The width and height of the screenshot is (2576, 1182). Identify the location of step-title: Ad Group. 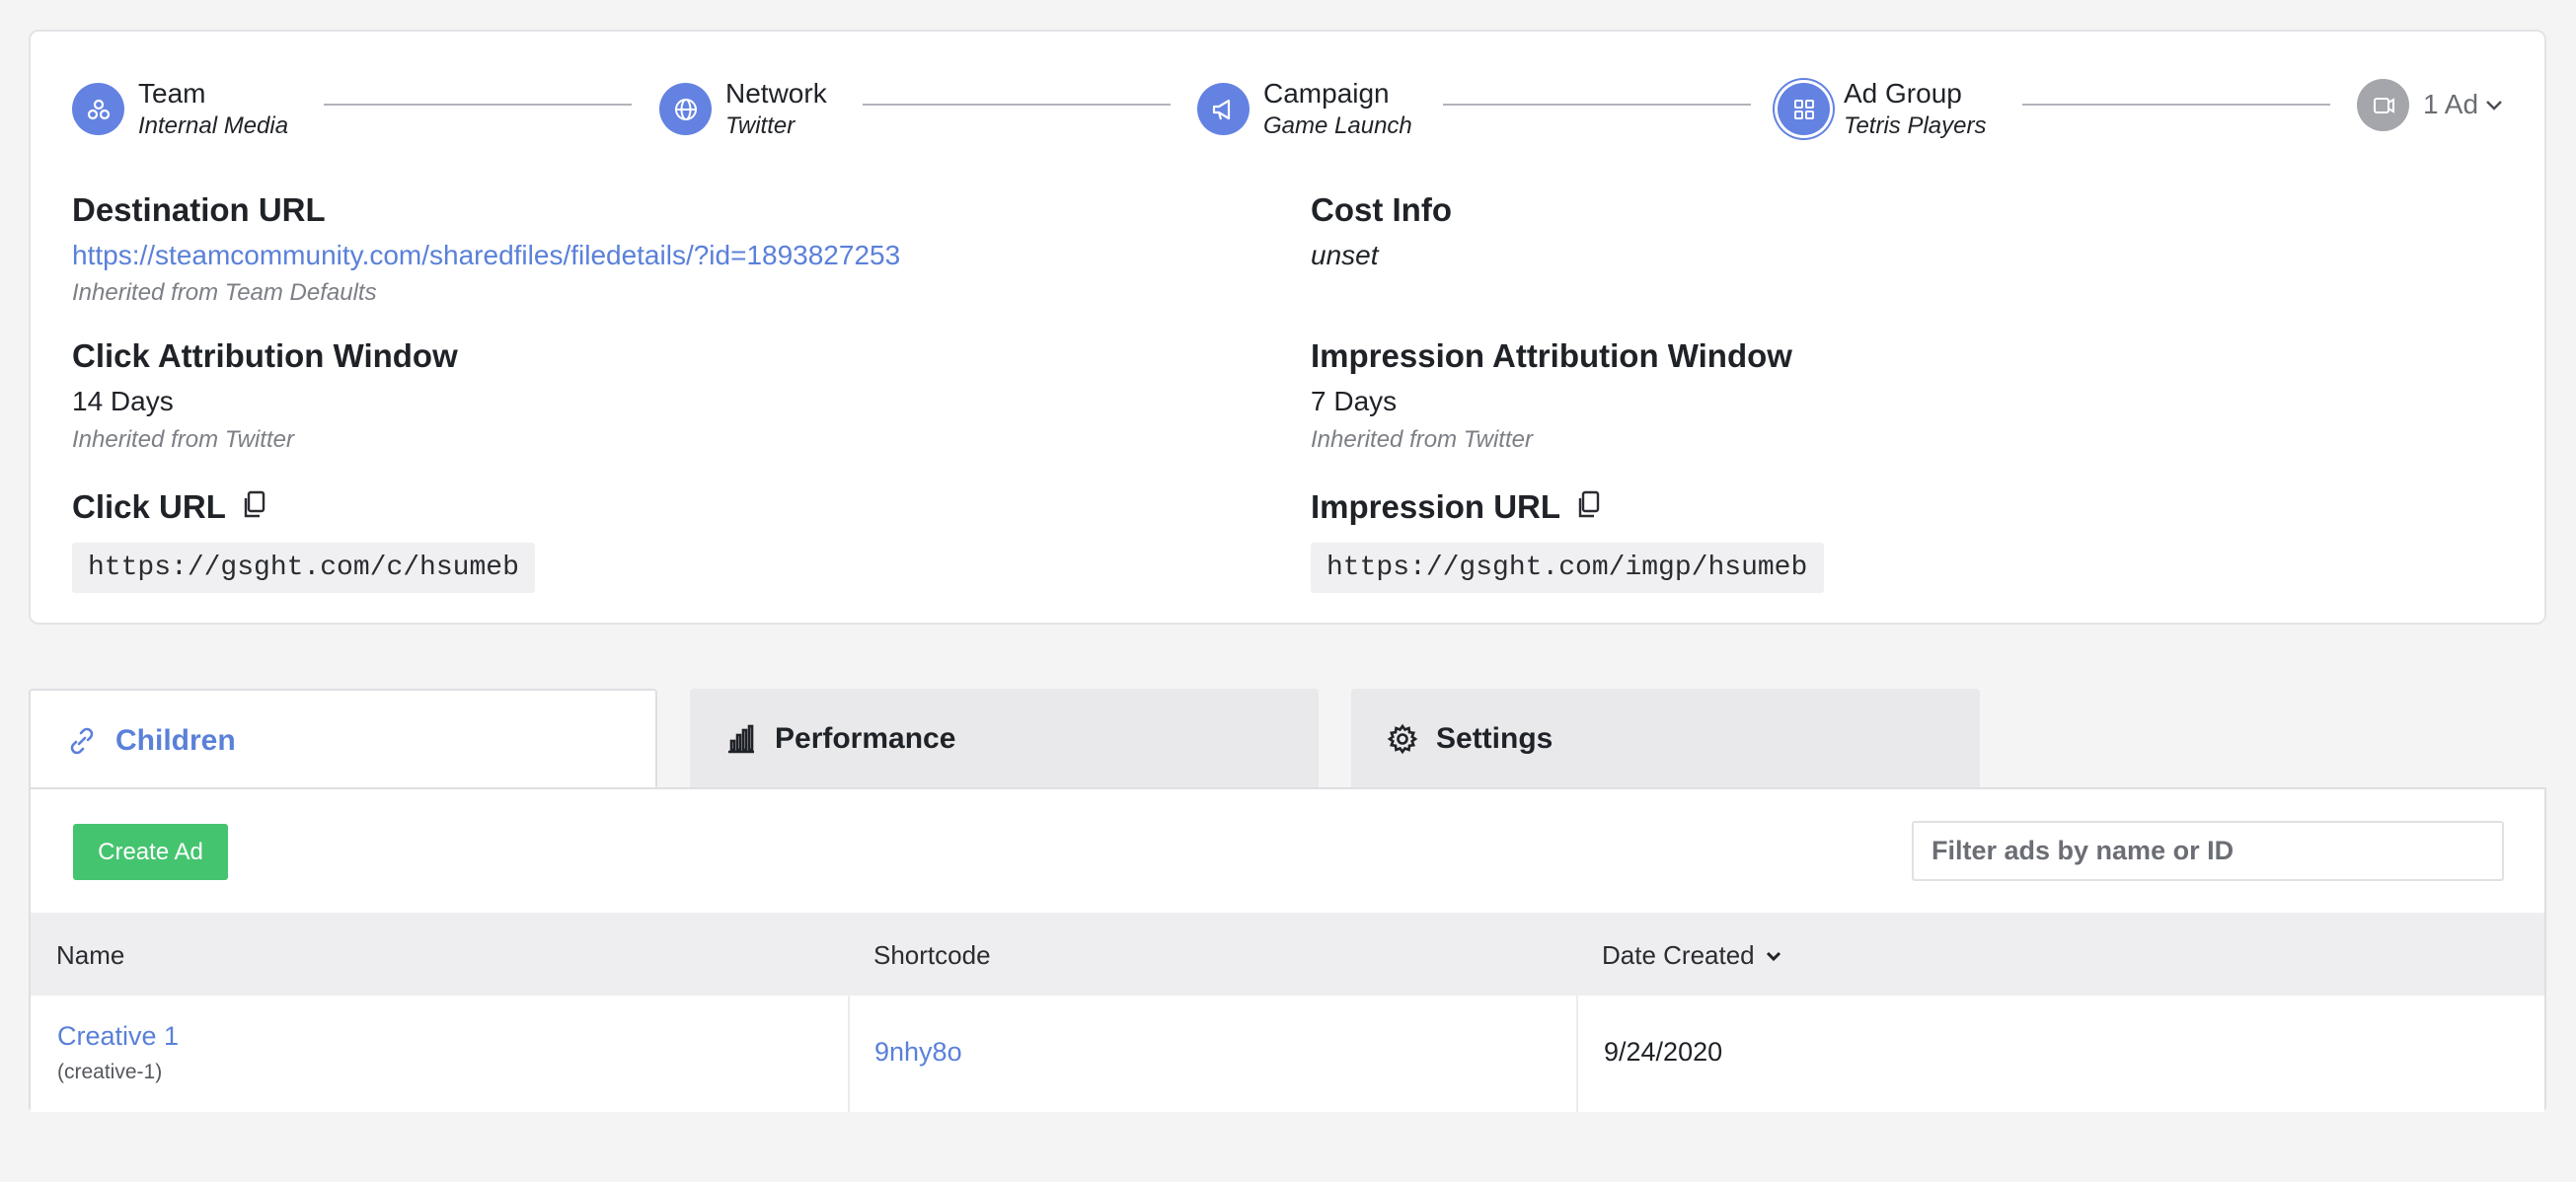
(1903, 93).